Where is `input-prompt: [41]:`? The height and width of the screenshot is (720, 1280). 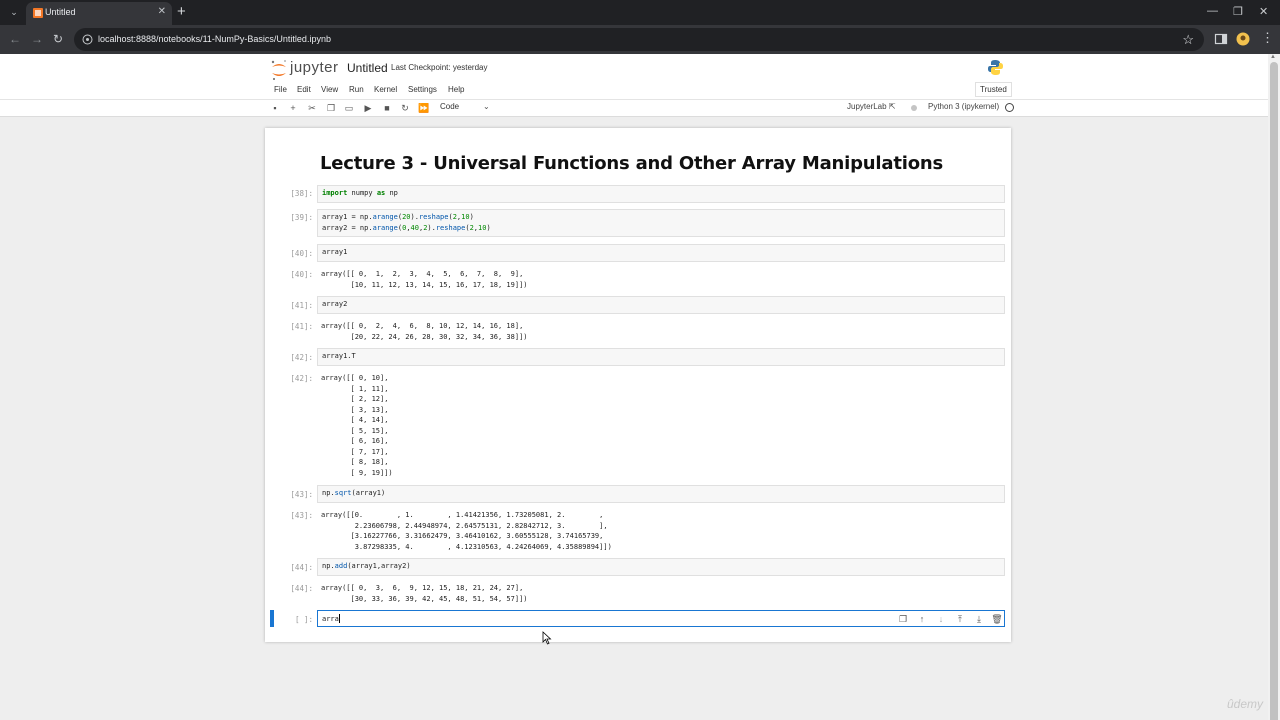 input-prompt: [41]: is located at coordinates (301, 305).